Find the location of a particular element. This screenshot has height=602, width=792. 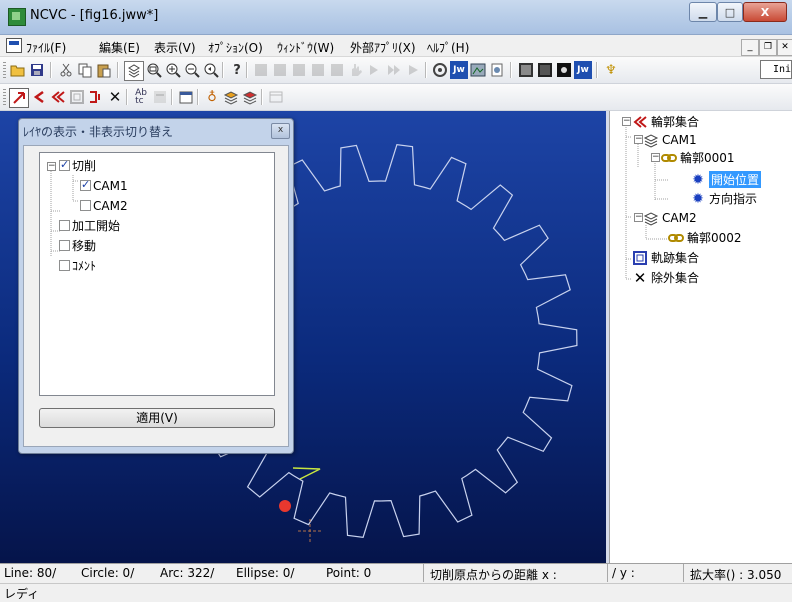

target-icon is located at coordinates (440, 70).